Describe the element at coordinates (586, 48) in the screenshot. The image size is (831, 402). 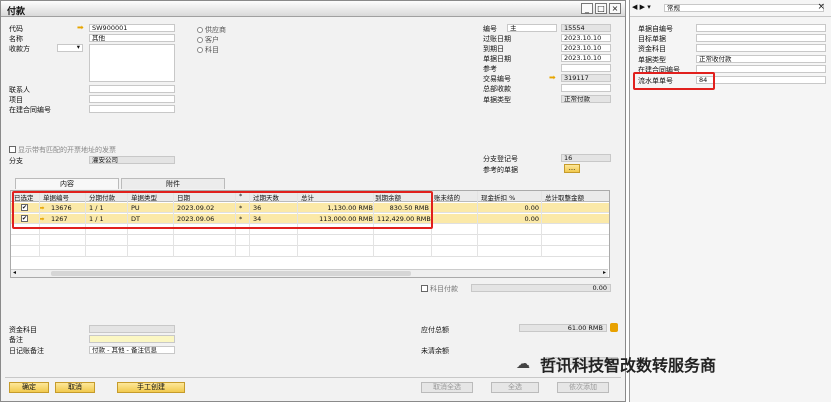
I see `due-date-field: 2023.10.10` at that location.